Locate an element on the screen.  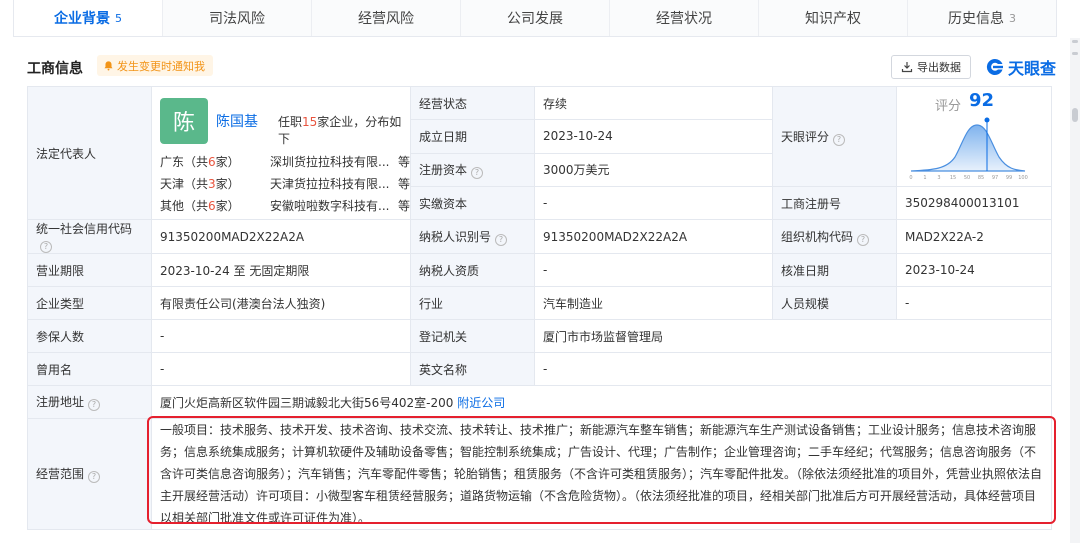
region: 其他（共6家） is located at coordinates (200, 205).